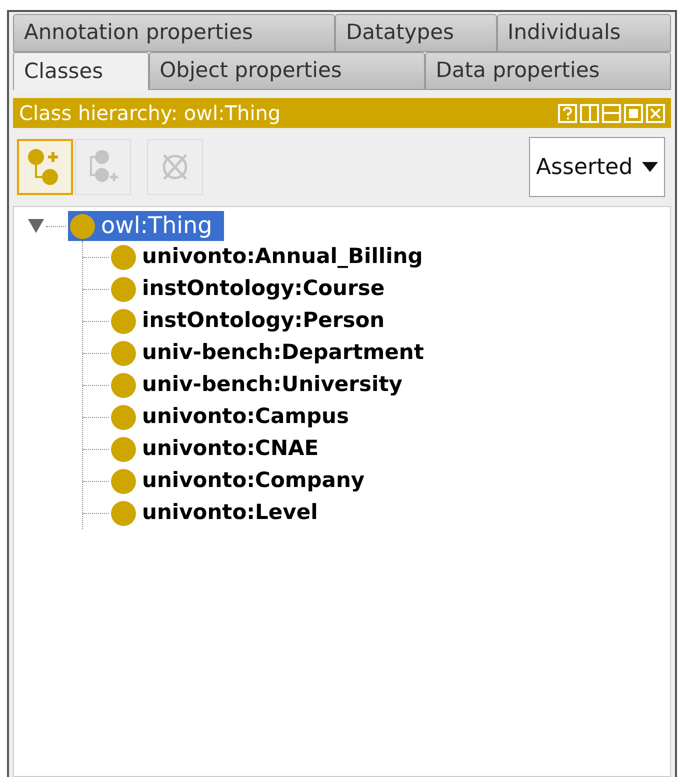  What do you see at coordinates (216, 449) in the screenshot?
I see `tree-node: univonto:CNAE` at bounding box center [216, 449].